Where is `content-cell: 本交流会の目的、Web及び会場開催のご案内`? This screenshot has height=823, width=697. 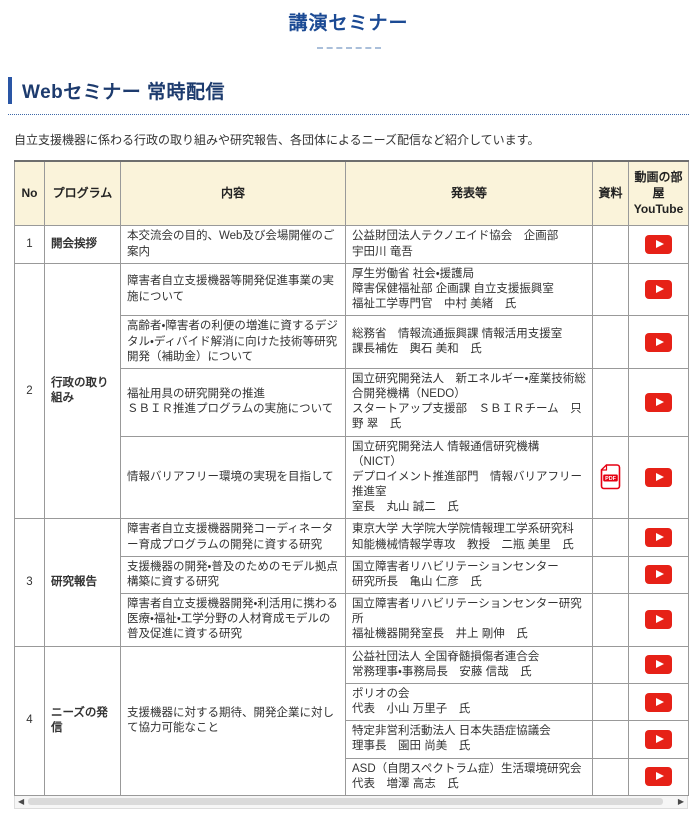
content-cell: 本交流会の目的、Web及び会場開催のご案内 is located at coordinates (233, 244).